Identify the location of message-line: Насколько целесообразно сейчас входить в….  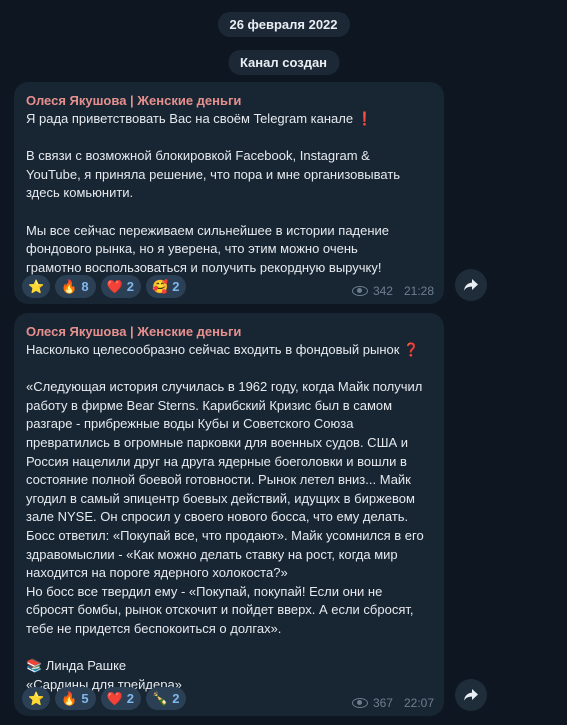
(213, 349).